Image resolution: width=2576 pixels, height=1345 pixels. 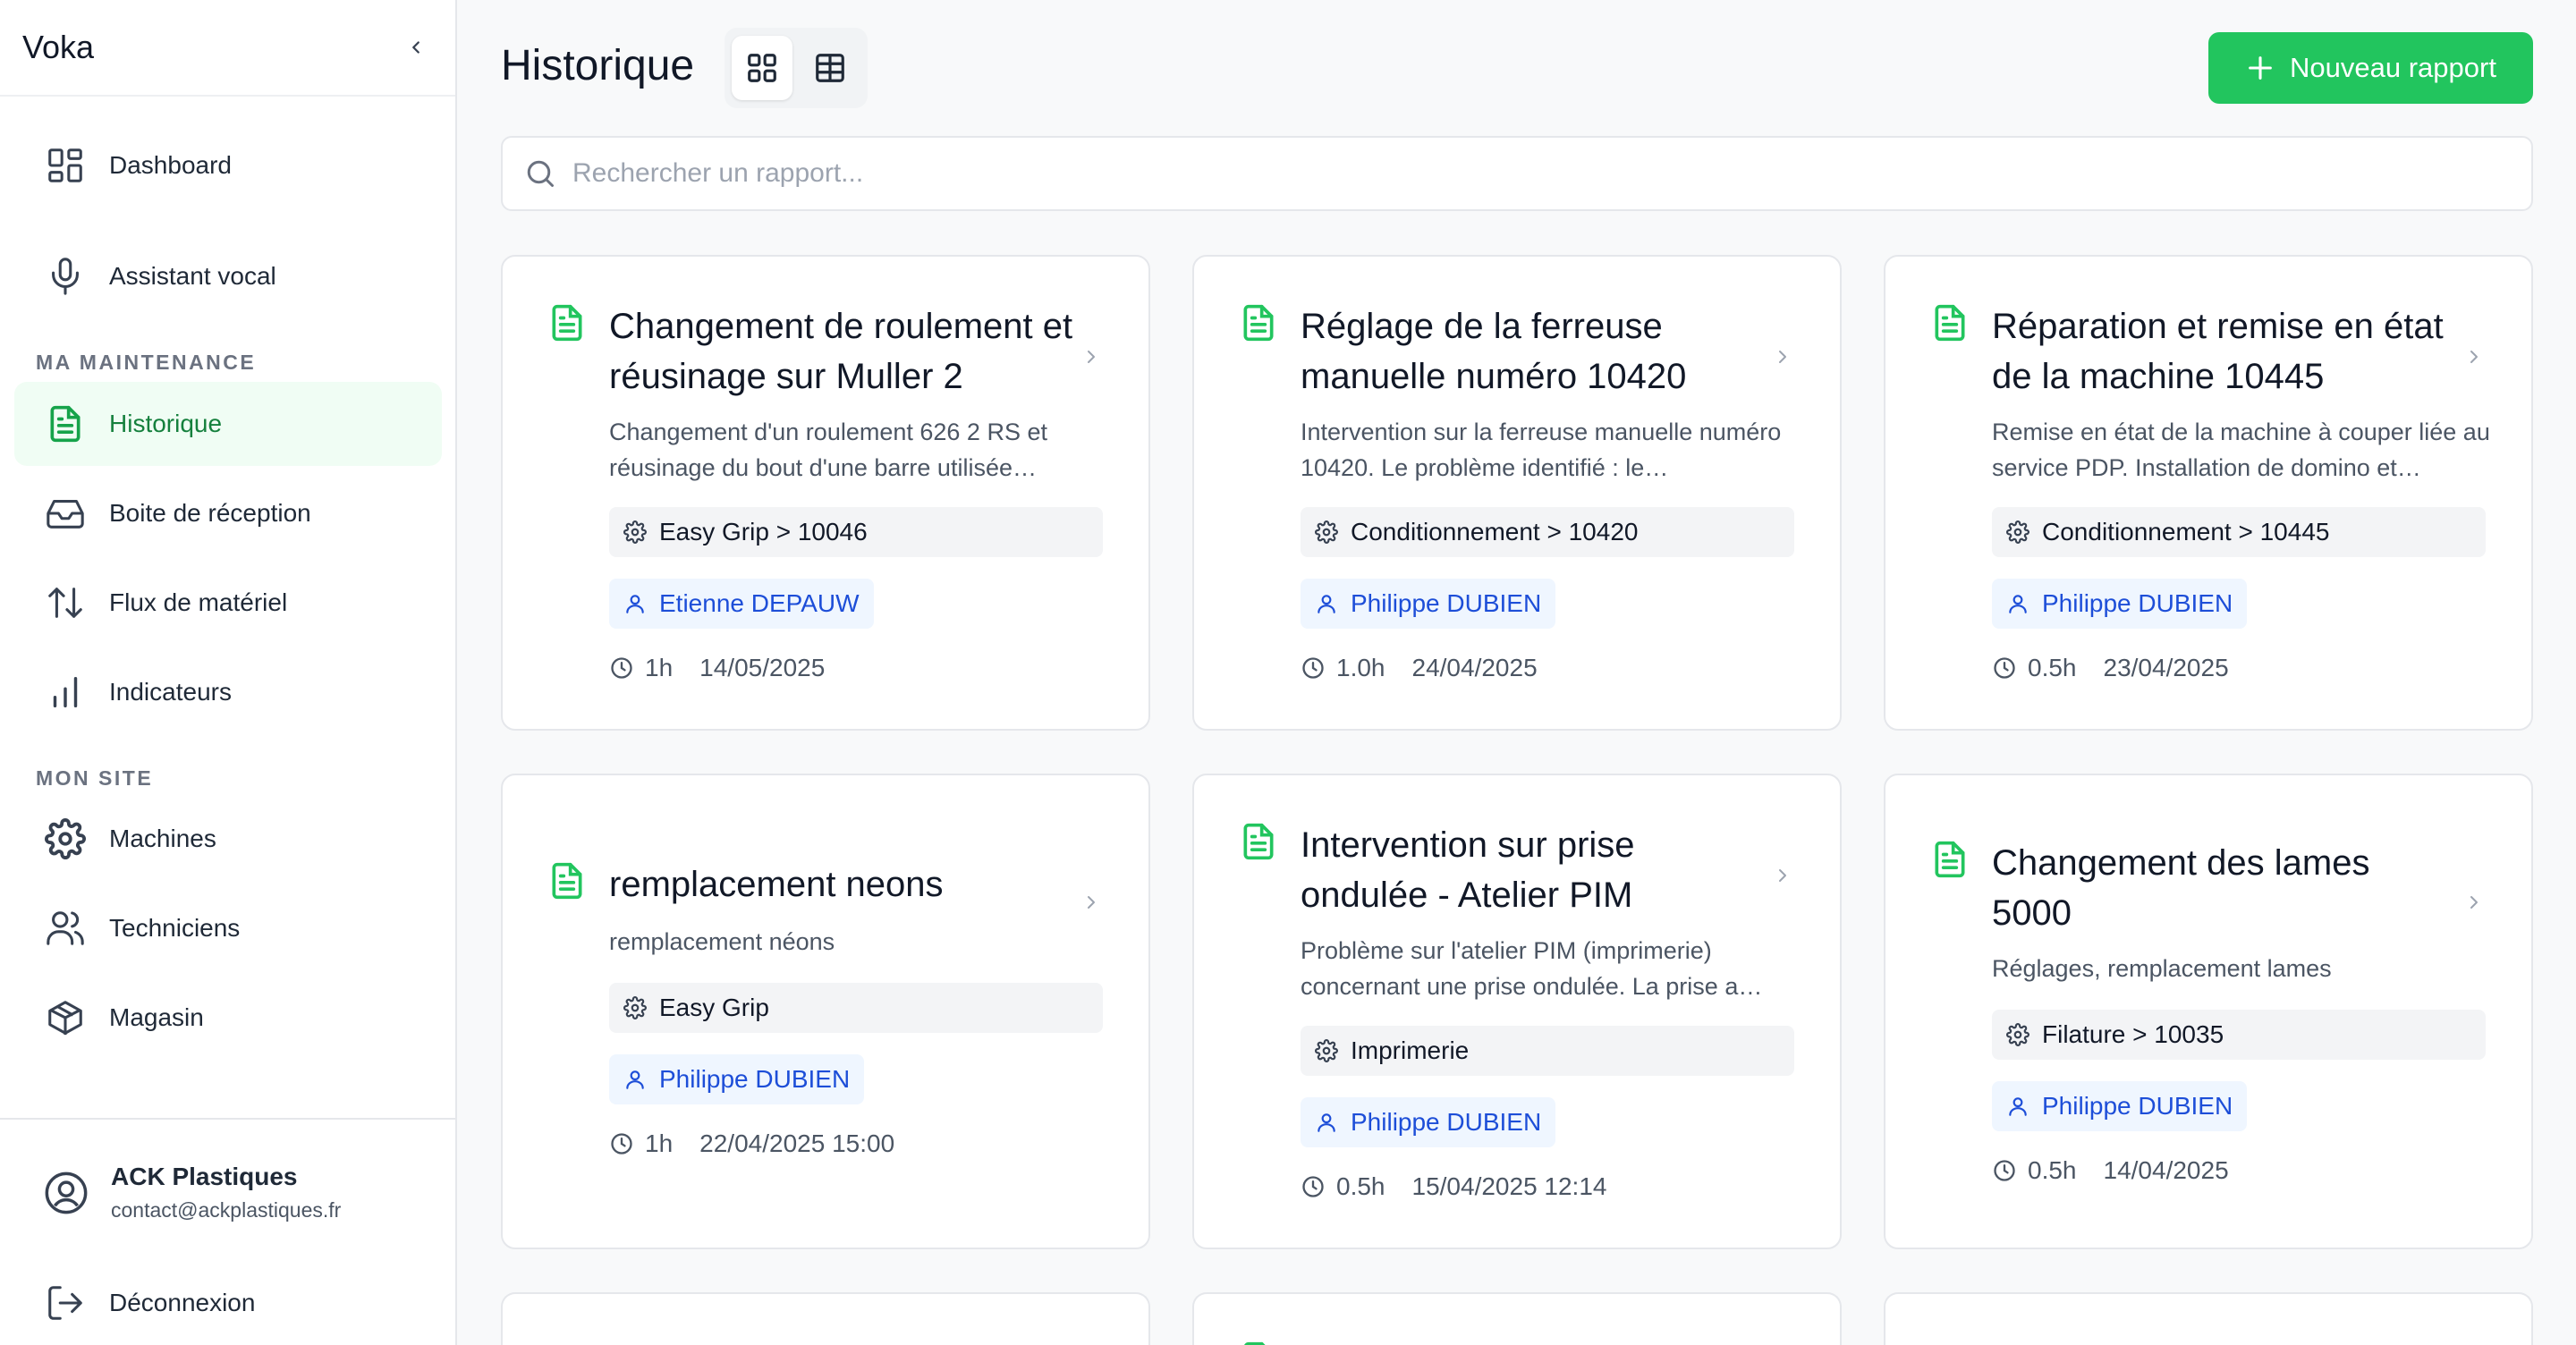 I want to click on report-meta: 0.5h 23/04/2025, so click(x=2110, y=668).